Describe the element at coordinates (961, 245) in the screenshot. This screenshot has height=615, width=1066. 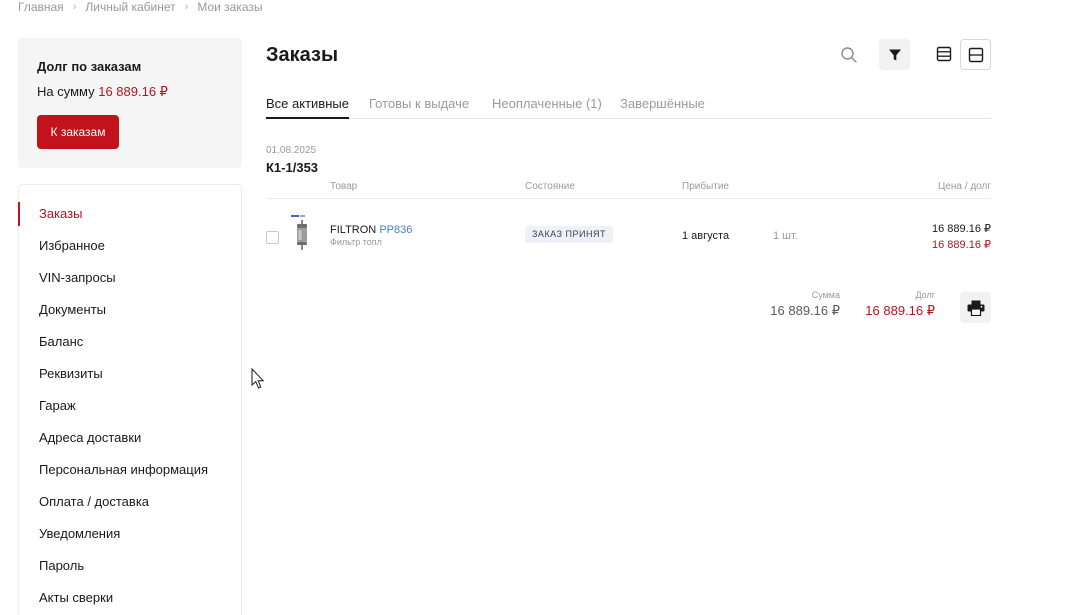
I see `item-debt: 16 889.16 ₽` at that location.